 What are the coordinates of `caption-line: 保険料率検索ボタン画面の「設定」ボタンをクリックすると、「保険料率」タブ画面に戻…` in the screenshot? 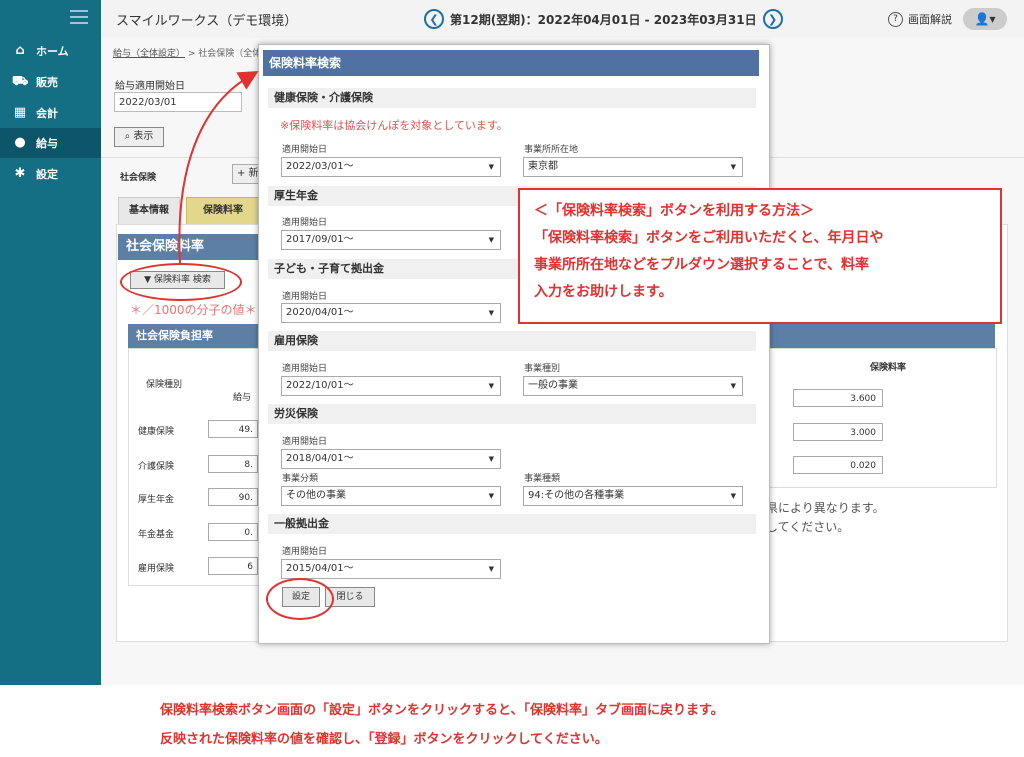 It's located at (442, 710).